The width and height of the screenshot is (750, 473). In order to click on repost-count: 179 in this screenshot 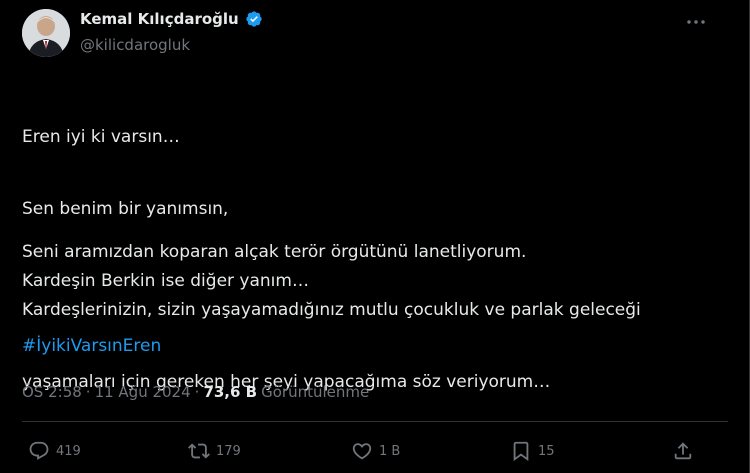, I will do `click(228, 451)`.